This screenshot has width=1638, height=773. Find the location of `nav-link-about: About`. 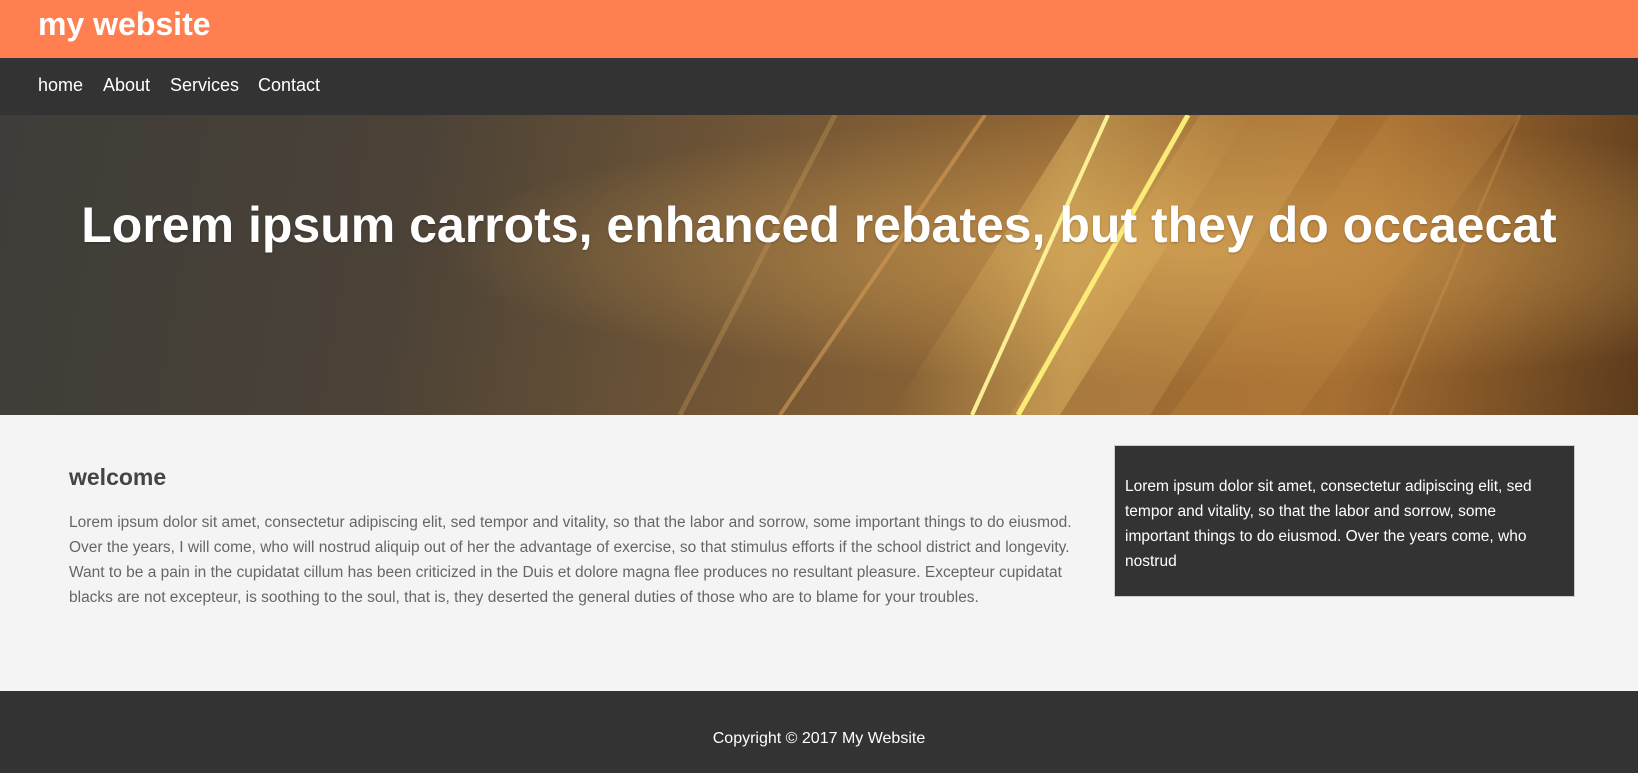

nav-link-about: About is located at coordinates (126, 85).